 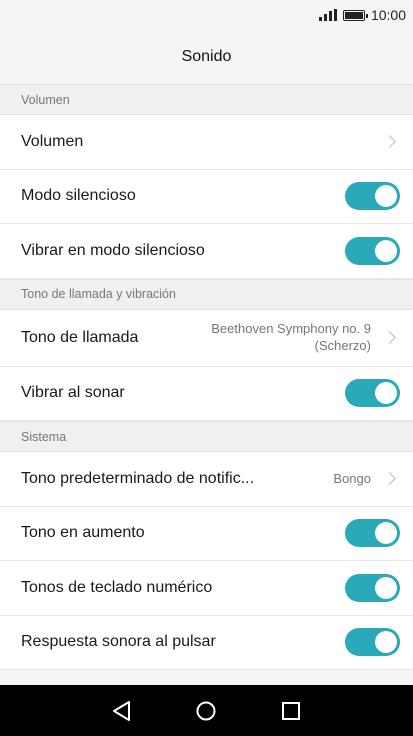 What do you see at coordinates (342, 345) in the screenshot?
I see `value-line: (Scherzo)` at bounding box center [342, 345].